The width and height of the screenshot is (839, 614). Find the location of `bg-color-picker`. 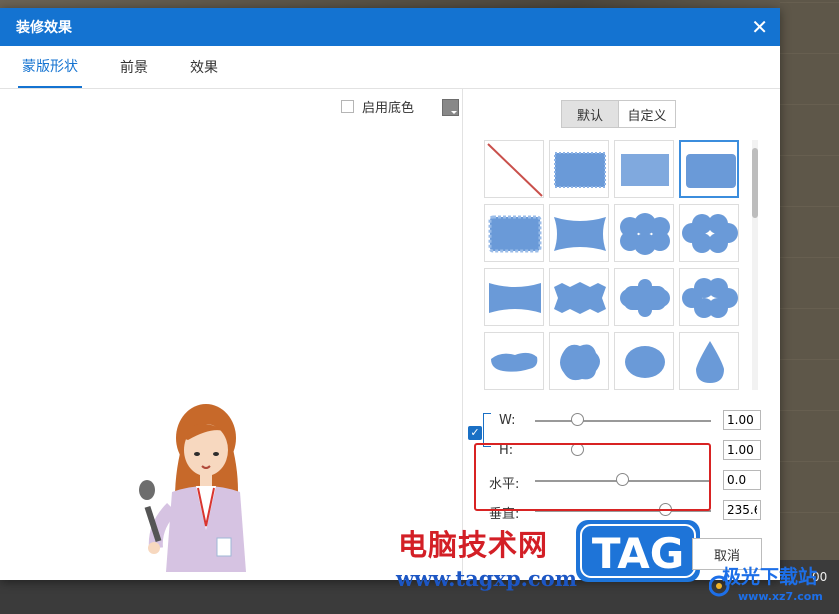

bg-color-picker is located at coordinates (450, 107).